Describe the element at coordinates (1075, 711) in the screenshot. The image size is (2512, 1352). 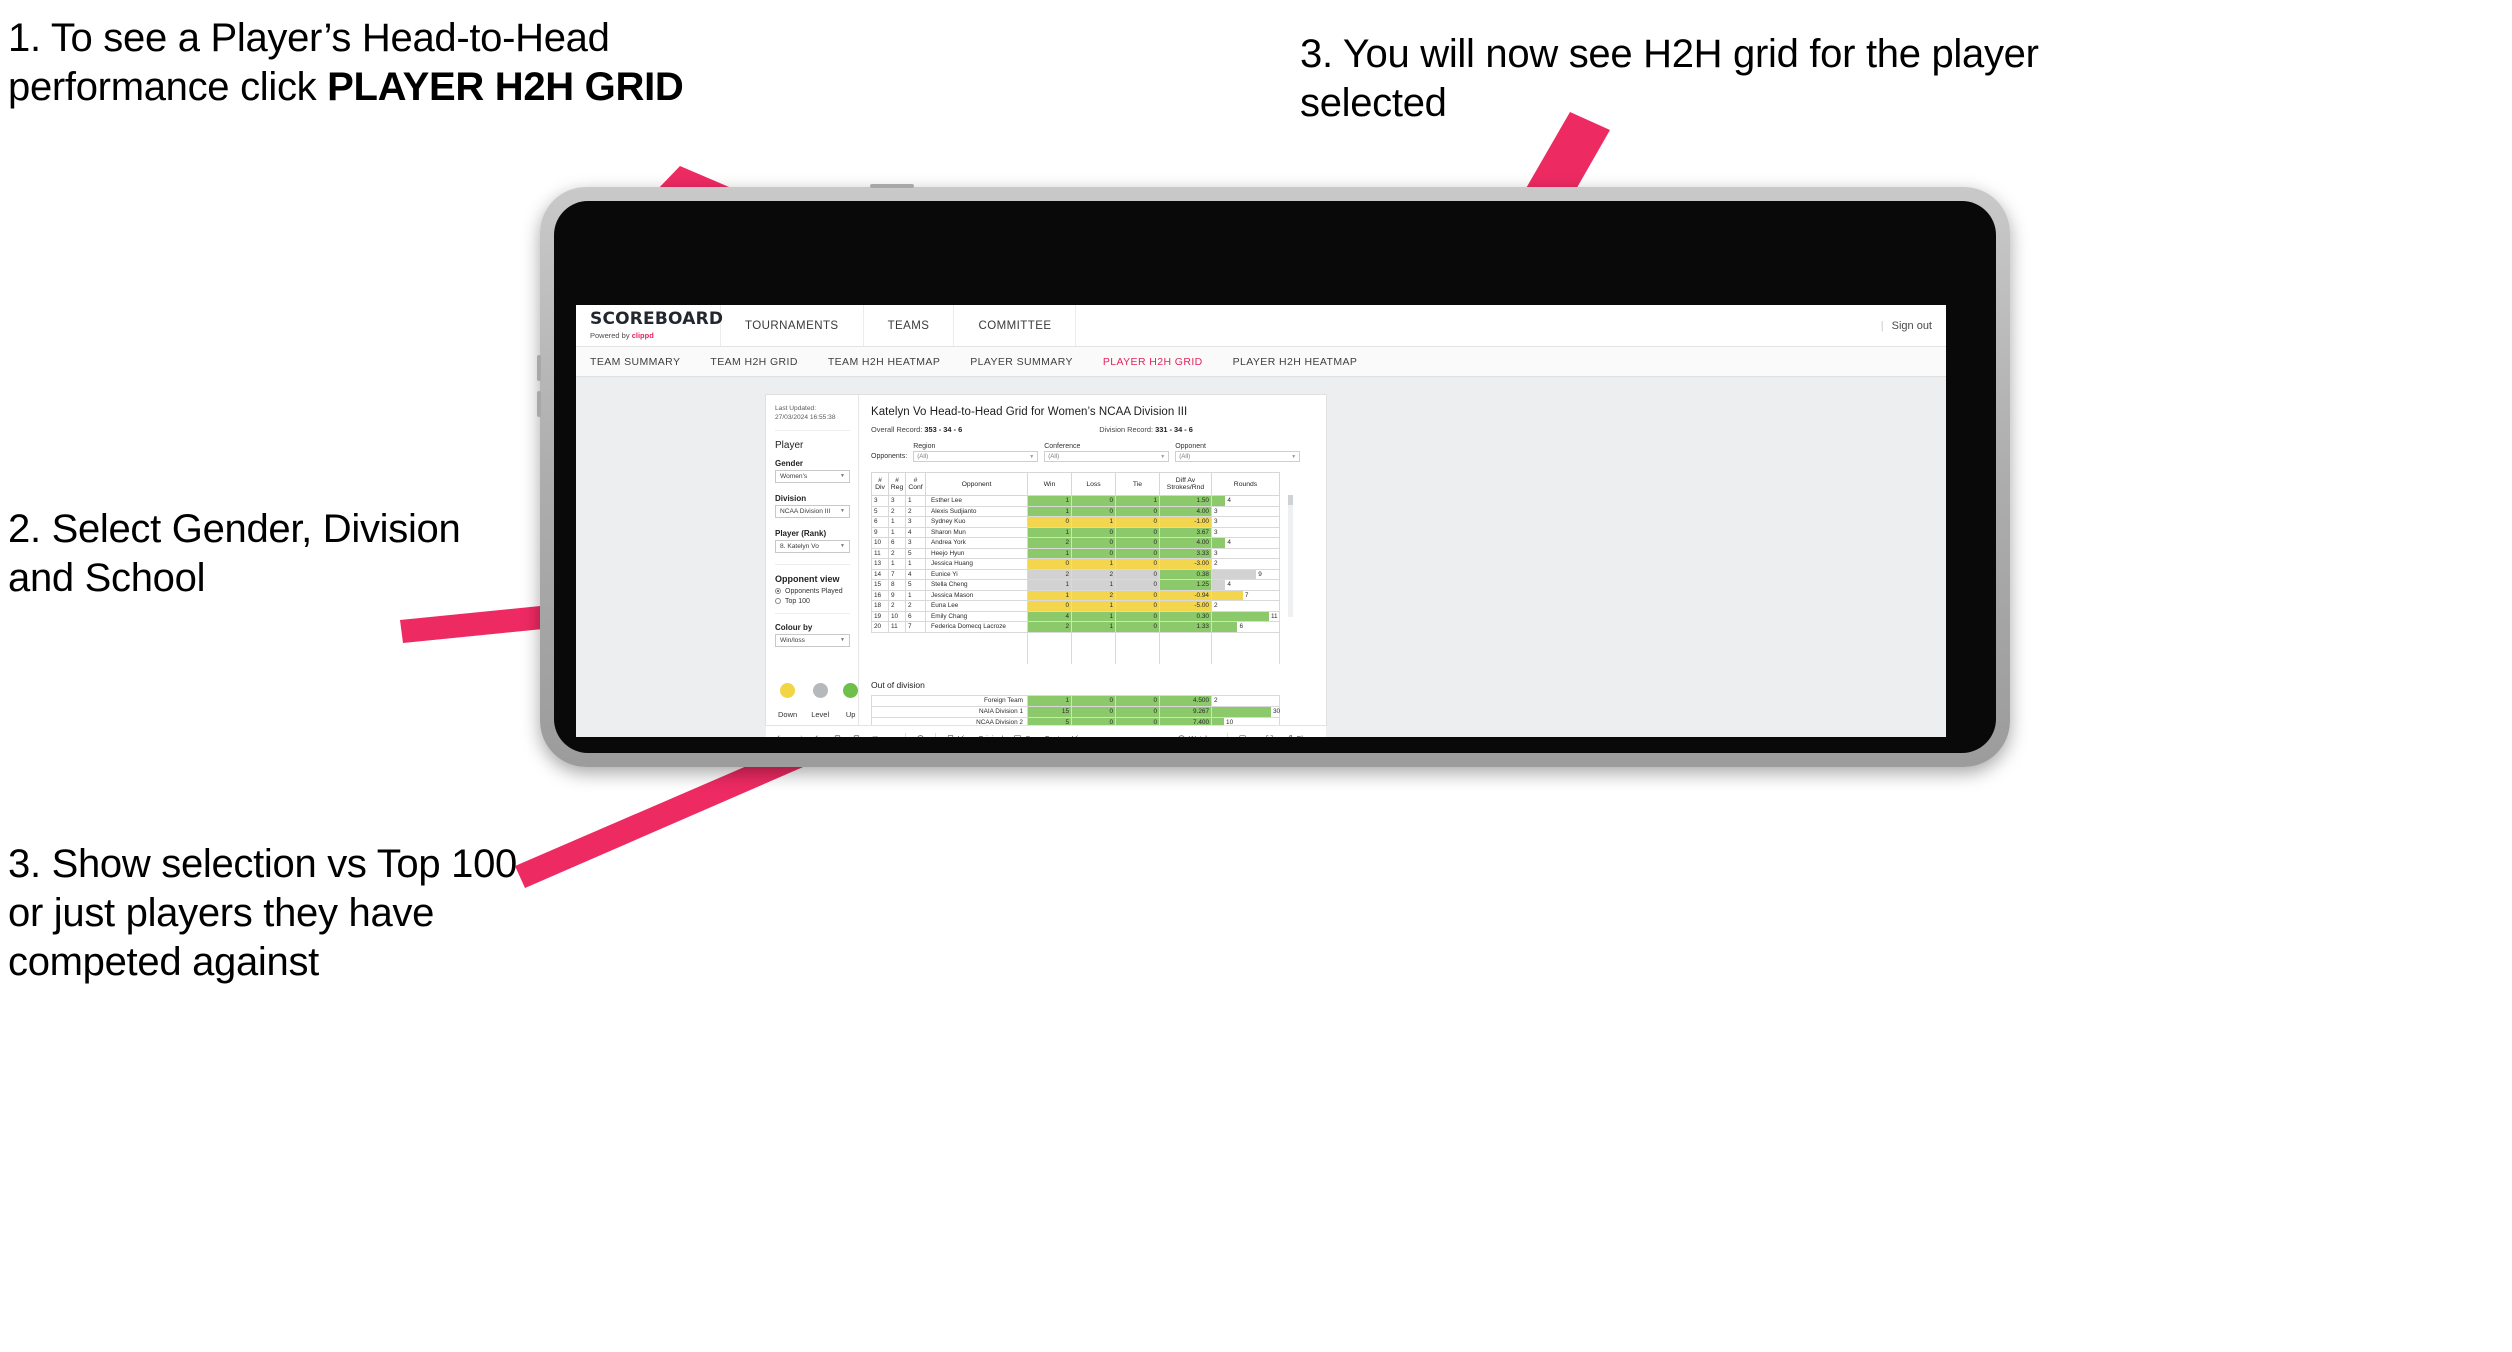
I see `out-of-division-row: NAIA Division 1 15 0 0 9.267 30` at that location.